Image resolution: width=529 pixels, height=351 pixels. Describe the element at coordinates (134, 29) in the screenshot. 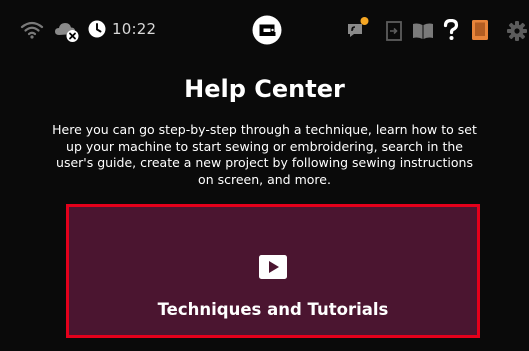

I see `status-time: 10:22` at that location.